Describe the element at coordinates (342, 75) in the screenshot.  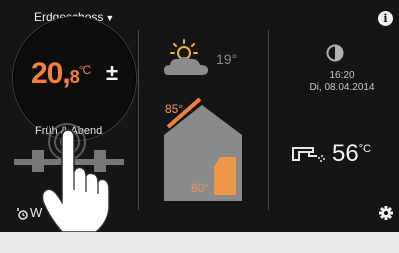
I see `clock-time: 16:20` at that location.